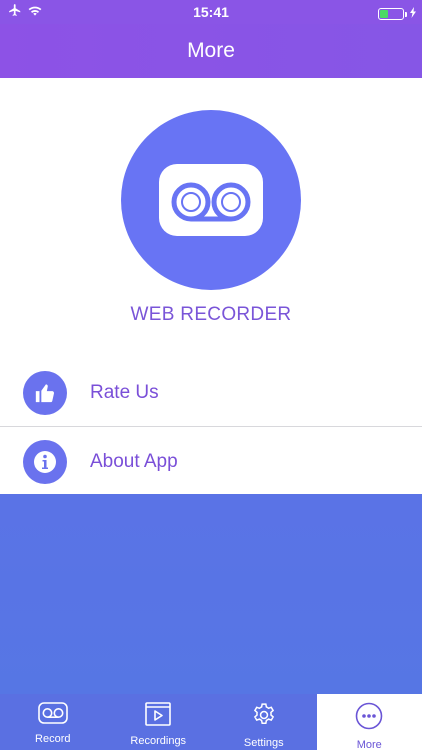 This screenshot has width=422, height=750. I want to click on nav-bar: More, so click(211, 51).